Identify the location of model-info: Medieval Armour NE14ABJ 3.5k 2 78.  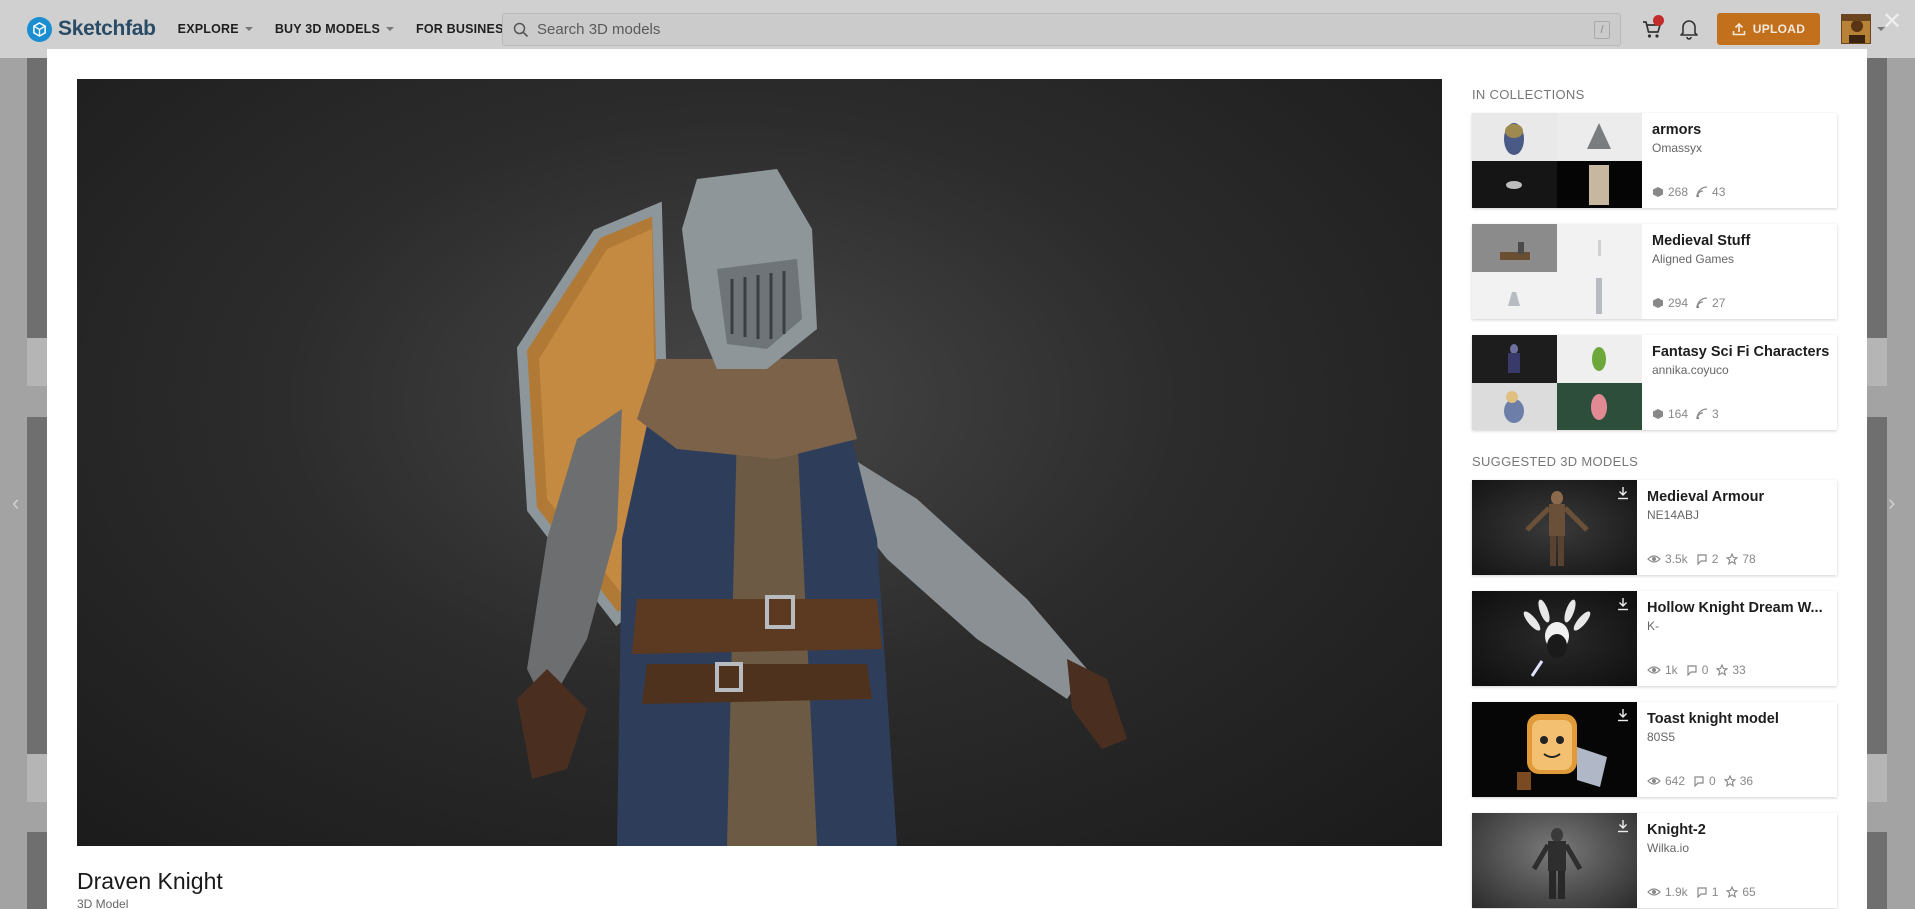
(1737, 527).